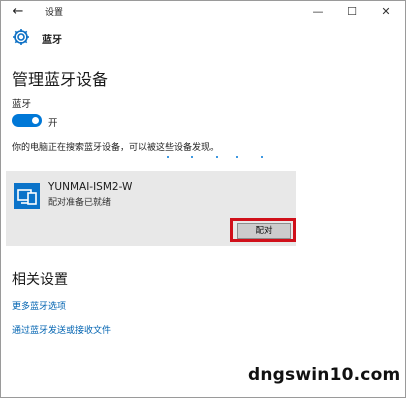  What do you see at coordinates (386, 12) in the screenshot?
I see `close-button: ✕` at bounding box center [386, 12].